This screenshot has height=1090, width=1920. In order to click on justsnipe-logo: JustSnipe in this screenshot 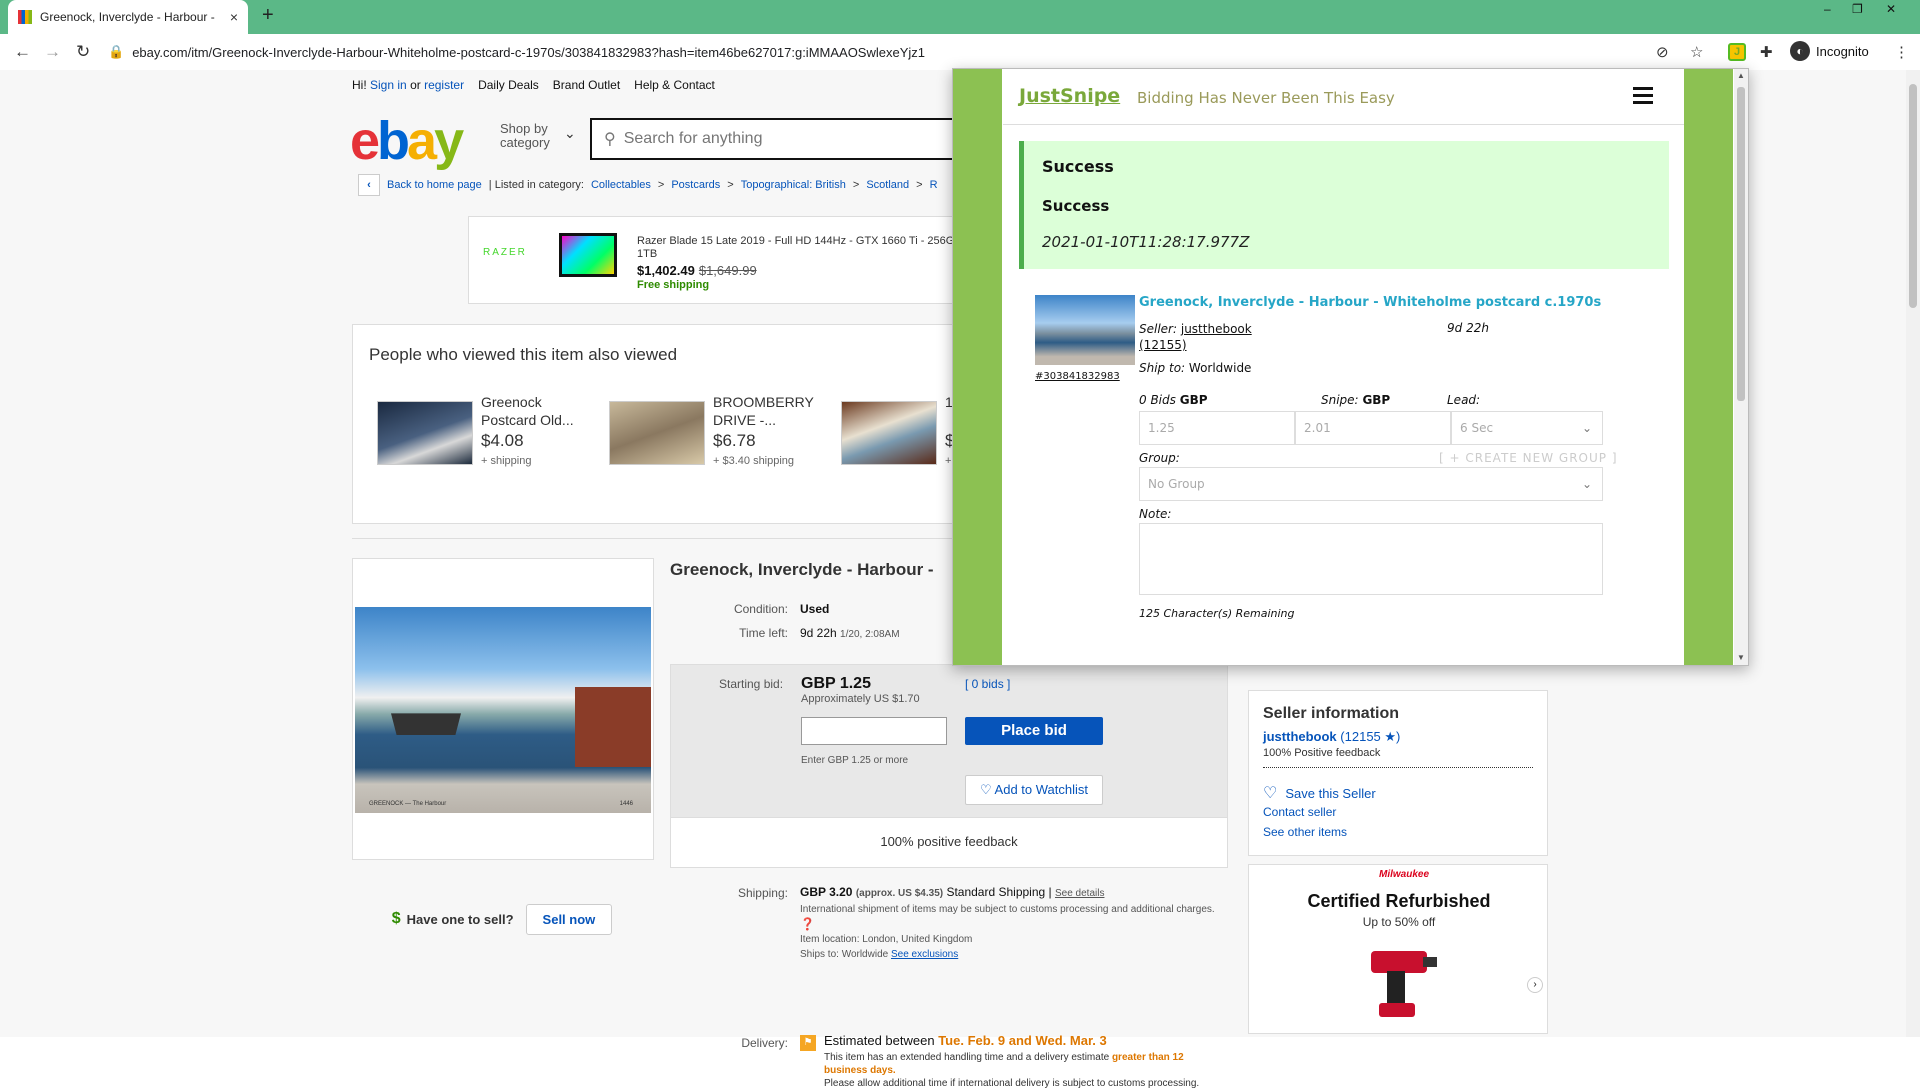, I will do `click(1069, 96)`.